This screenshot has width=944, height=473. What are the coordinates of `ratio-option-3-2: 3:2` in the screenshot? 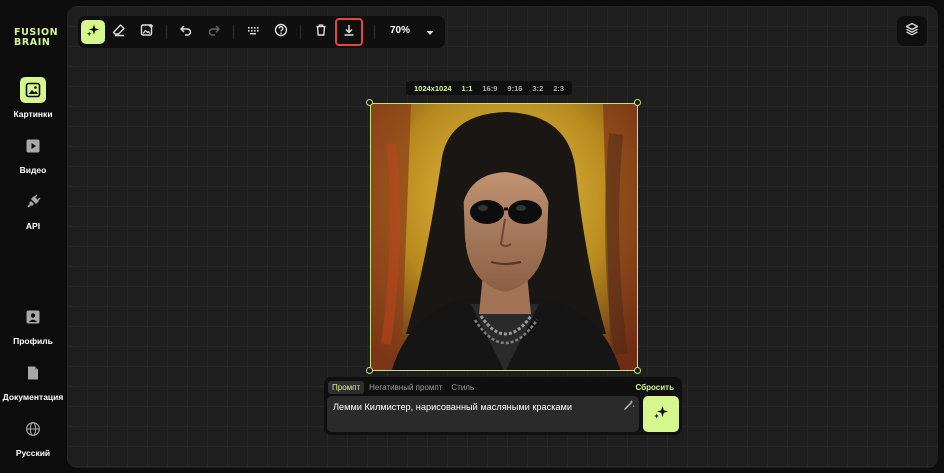 It's located at (537, 88).